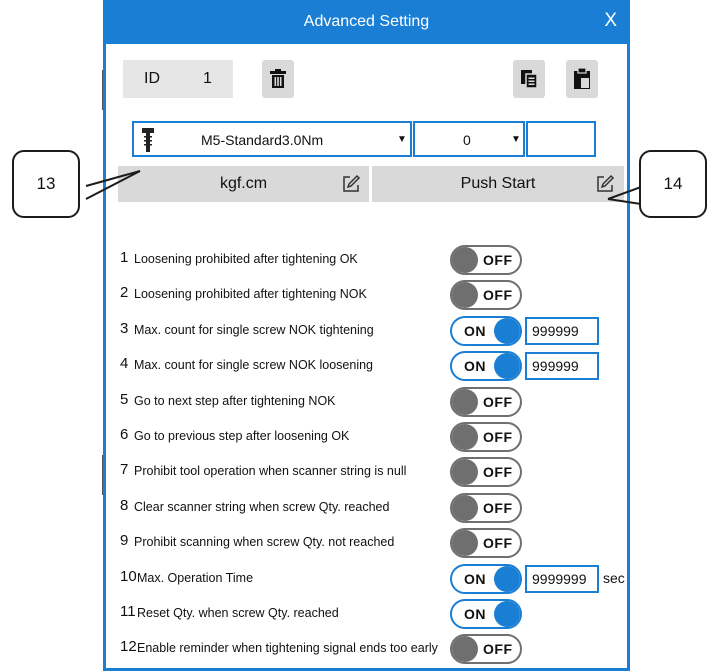  Describe the element at coordinates (363, 187) in the screenshot. I see `callout-pointers` at that location.